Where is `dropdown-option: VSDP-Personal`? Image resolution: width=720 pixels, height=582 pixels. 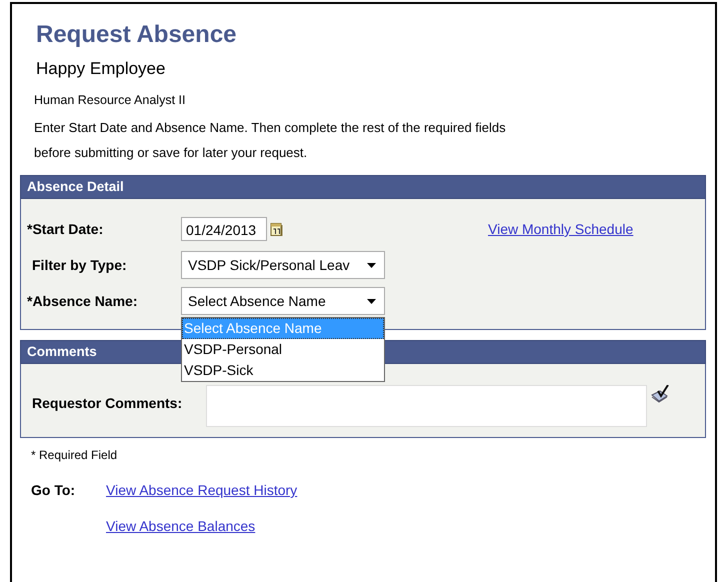
dropdown-option: VSDP-Personal is located at coordinates (283, 349).